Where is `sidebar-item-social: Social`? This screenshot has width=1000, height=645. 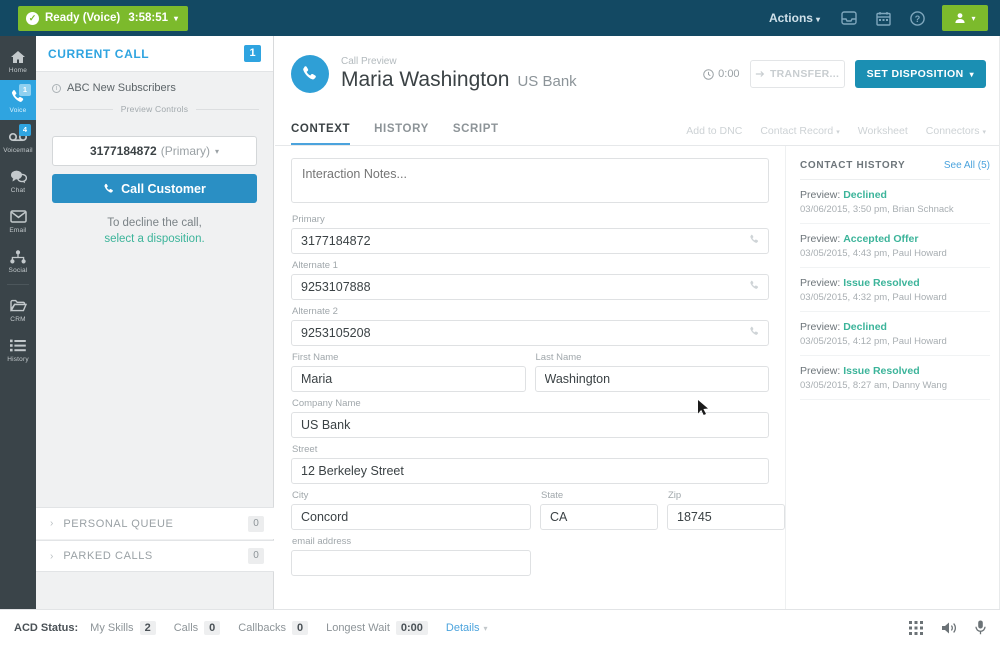 sidebar-item-social: Social is located at coordinates (18, 260).